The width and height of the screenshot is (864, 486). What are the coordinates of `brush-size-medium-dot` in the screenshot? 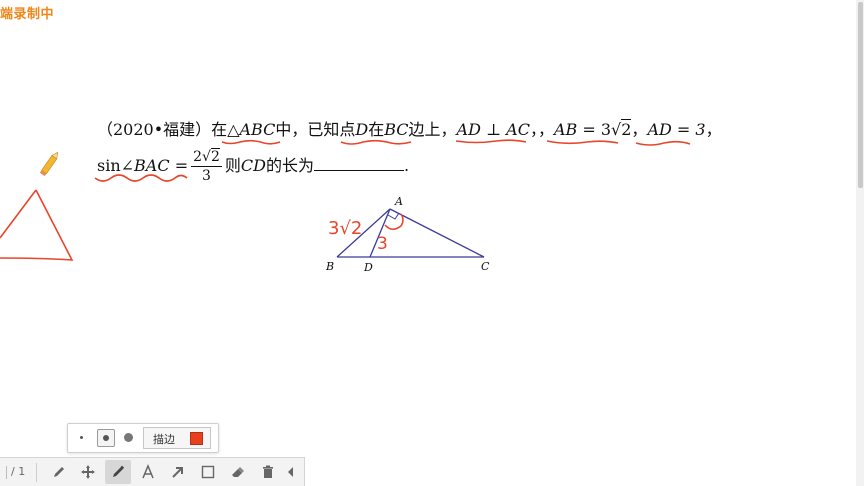 It's located at (106, 438).